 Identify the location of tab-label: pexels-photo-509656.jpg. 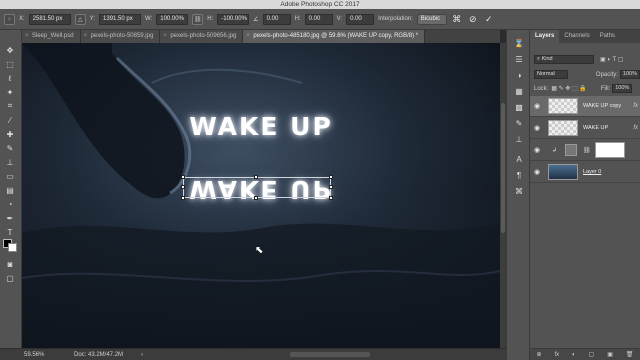
(203, 36).